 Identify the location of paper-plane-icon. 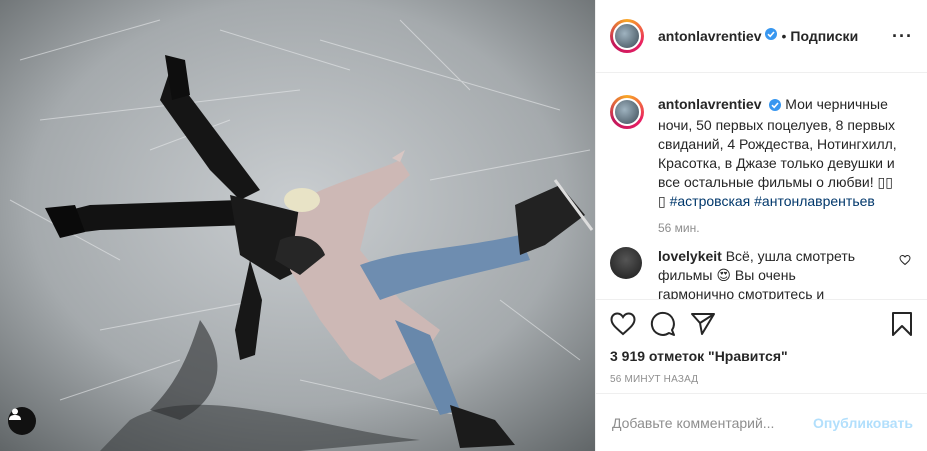
(703, 326).